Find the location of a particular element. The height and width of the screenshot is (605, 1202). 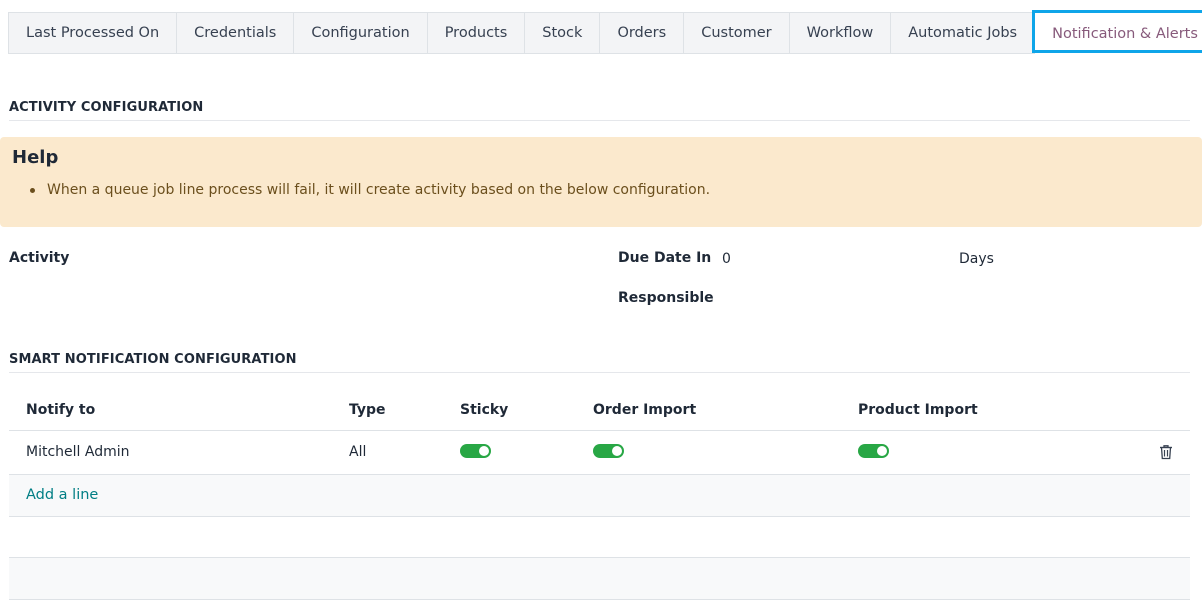

tab-last-processed-on: Last Processed On is located at coordinates (93, 32).